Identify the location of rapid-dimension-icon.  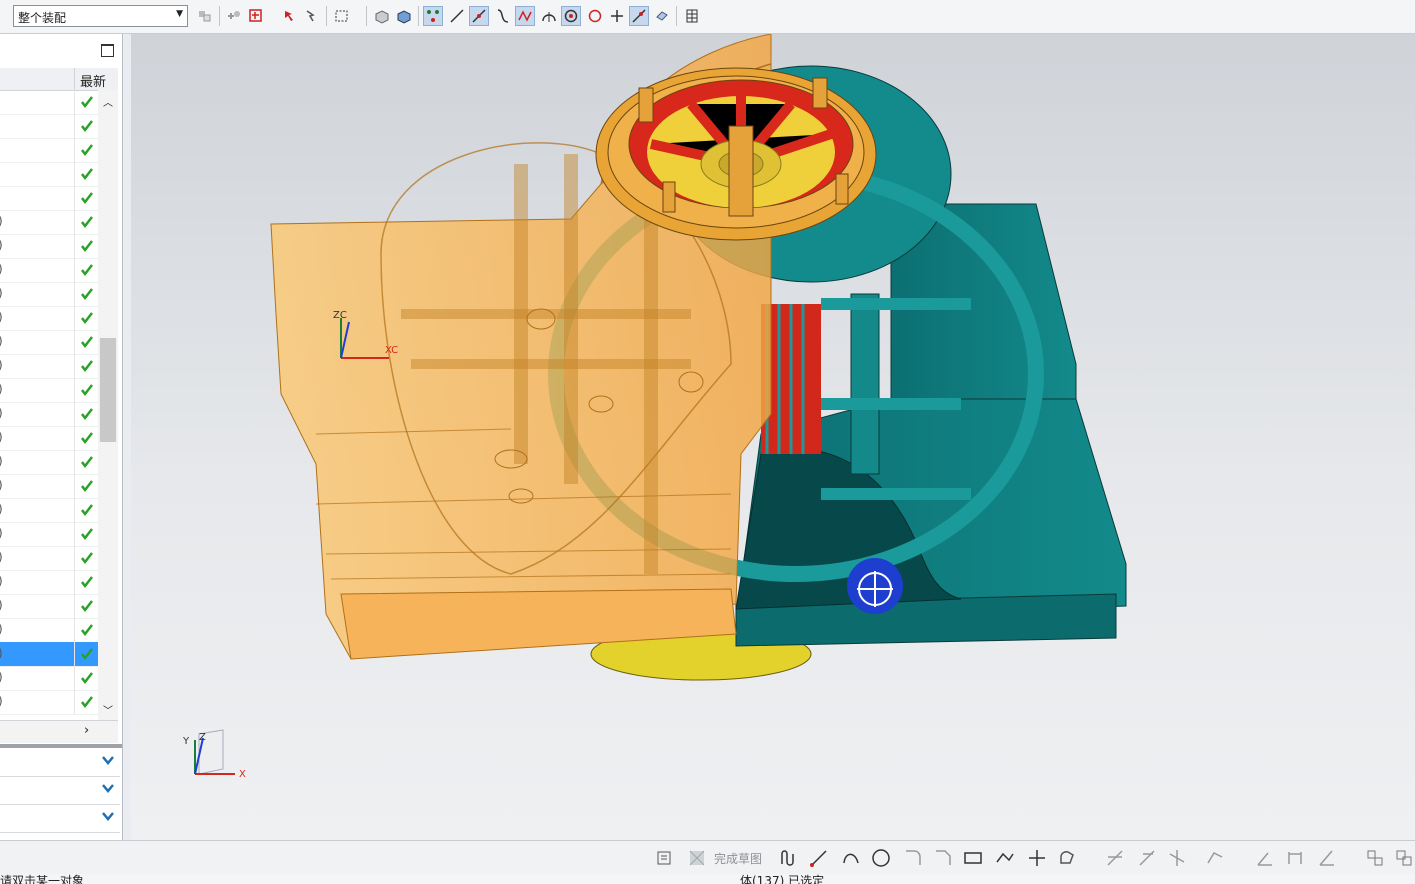
(1265, 858).